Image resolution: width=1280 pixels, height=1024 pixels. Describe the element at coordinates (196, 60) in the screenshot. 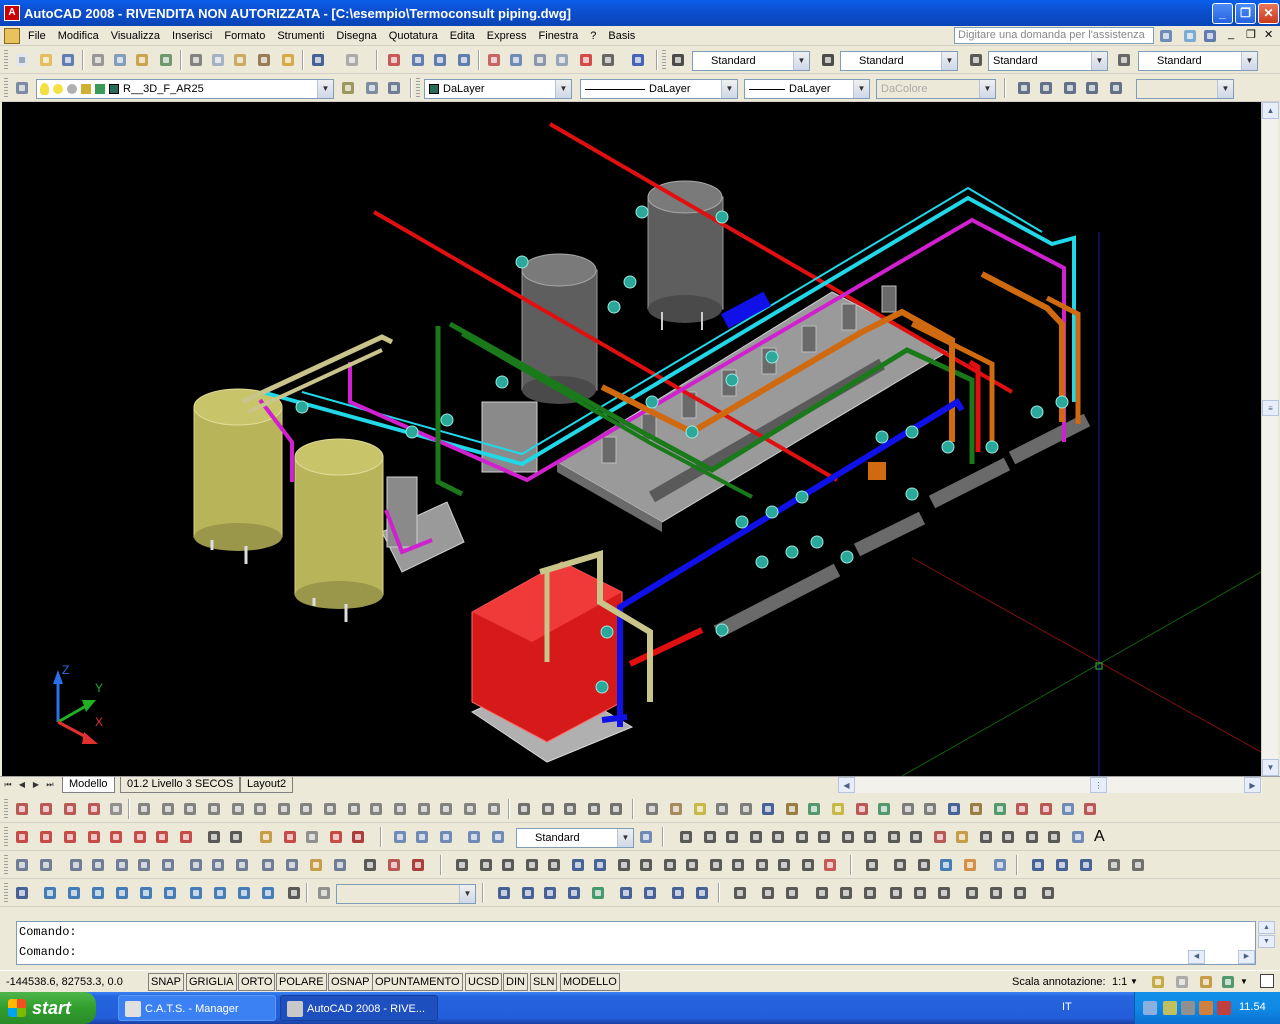

I see `cut-icon` at that location.